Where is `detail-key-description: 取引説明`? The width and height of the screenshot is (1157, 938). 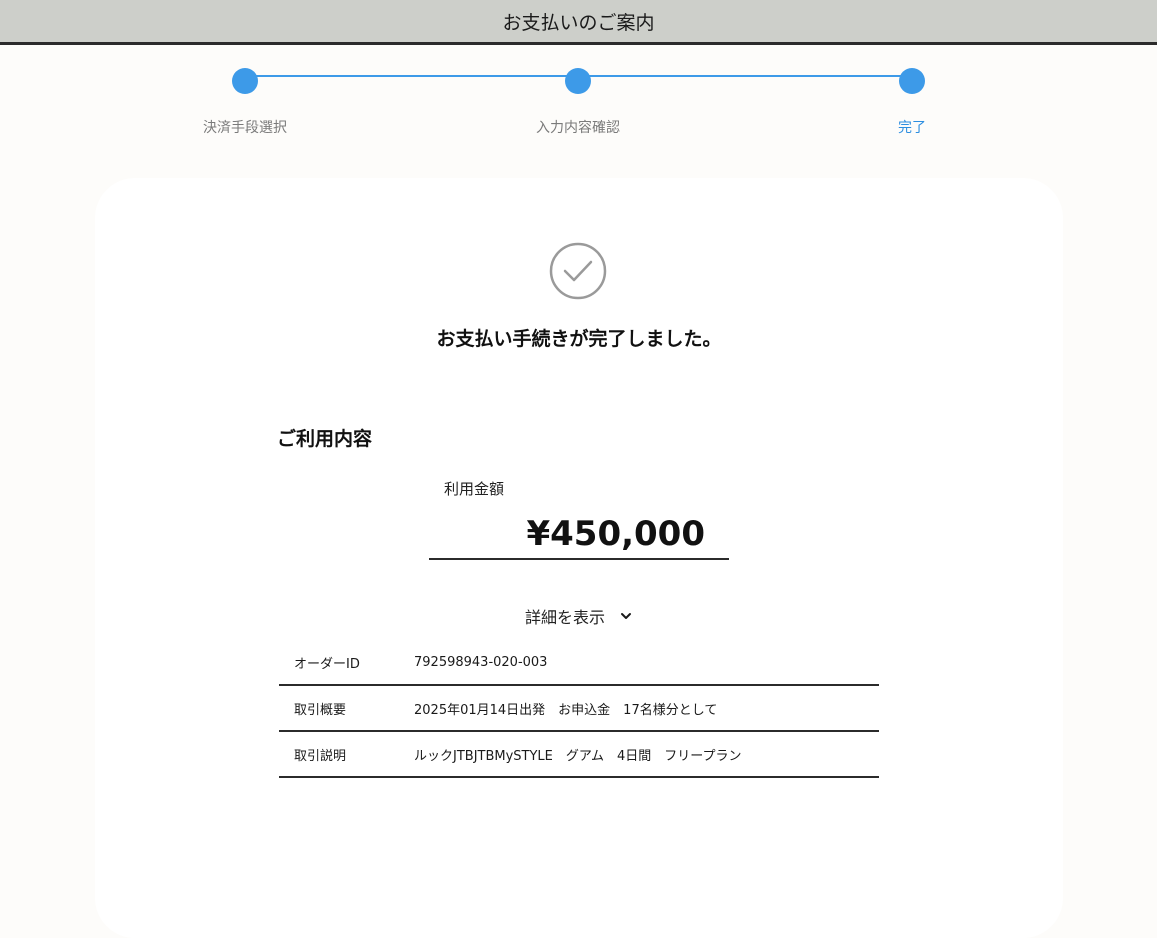
detail-key-description: 取引説明 is located at coordinates (346, 754).